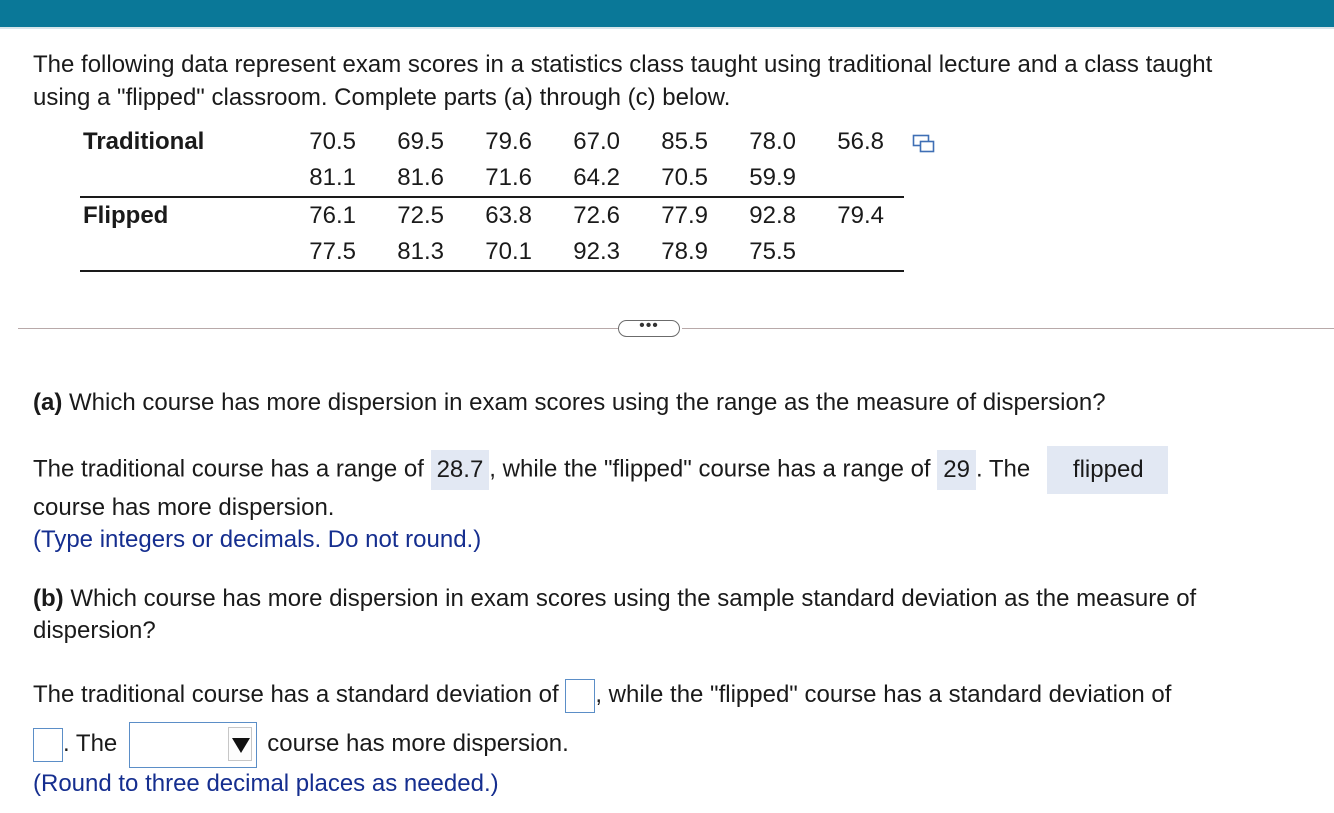  What do you see at coordinates (772, 251) in the screenshot?
I see `flipped-cell: 75.5` at bounding box center [772, 251].